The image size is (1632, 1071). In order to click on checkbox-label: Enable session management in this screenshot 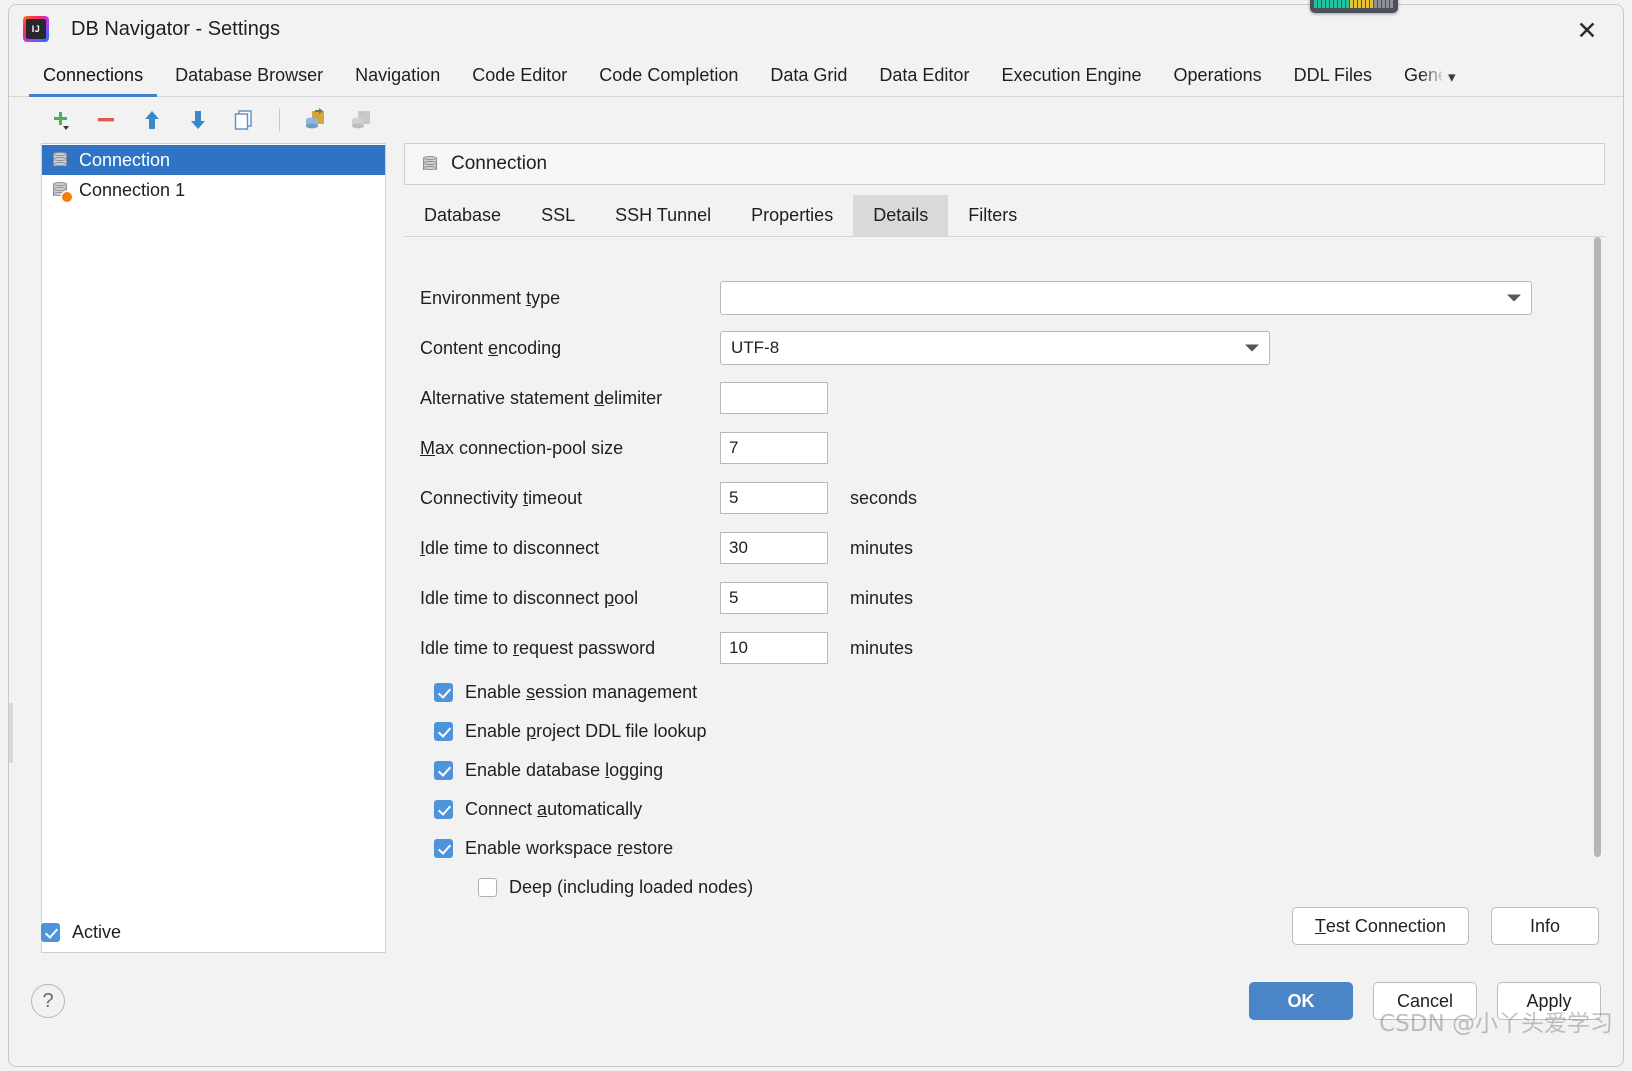, I will do `click(581, 692)`.